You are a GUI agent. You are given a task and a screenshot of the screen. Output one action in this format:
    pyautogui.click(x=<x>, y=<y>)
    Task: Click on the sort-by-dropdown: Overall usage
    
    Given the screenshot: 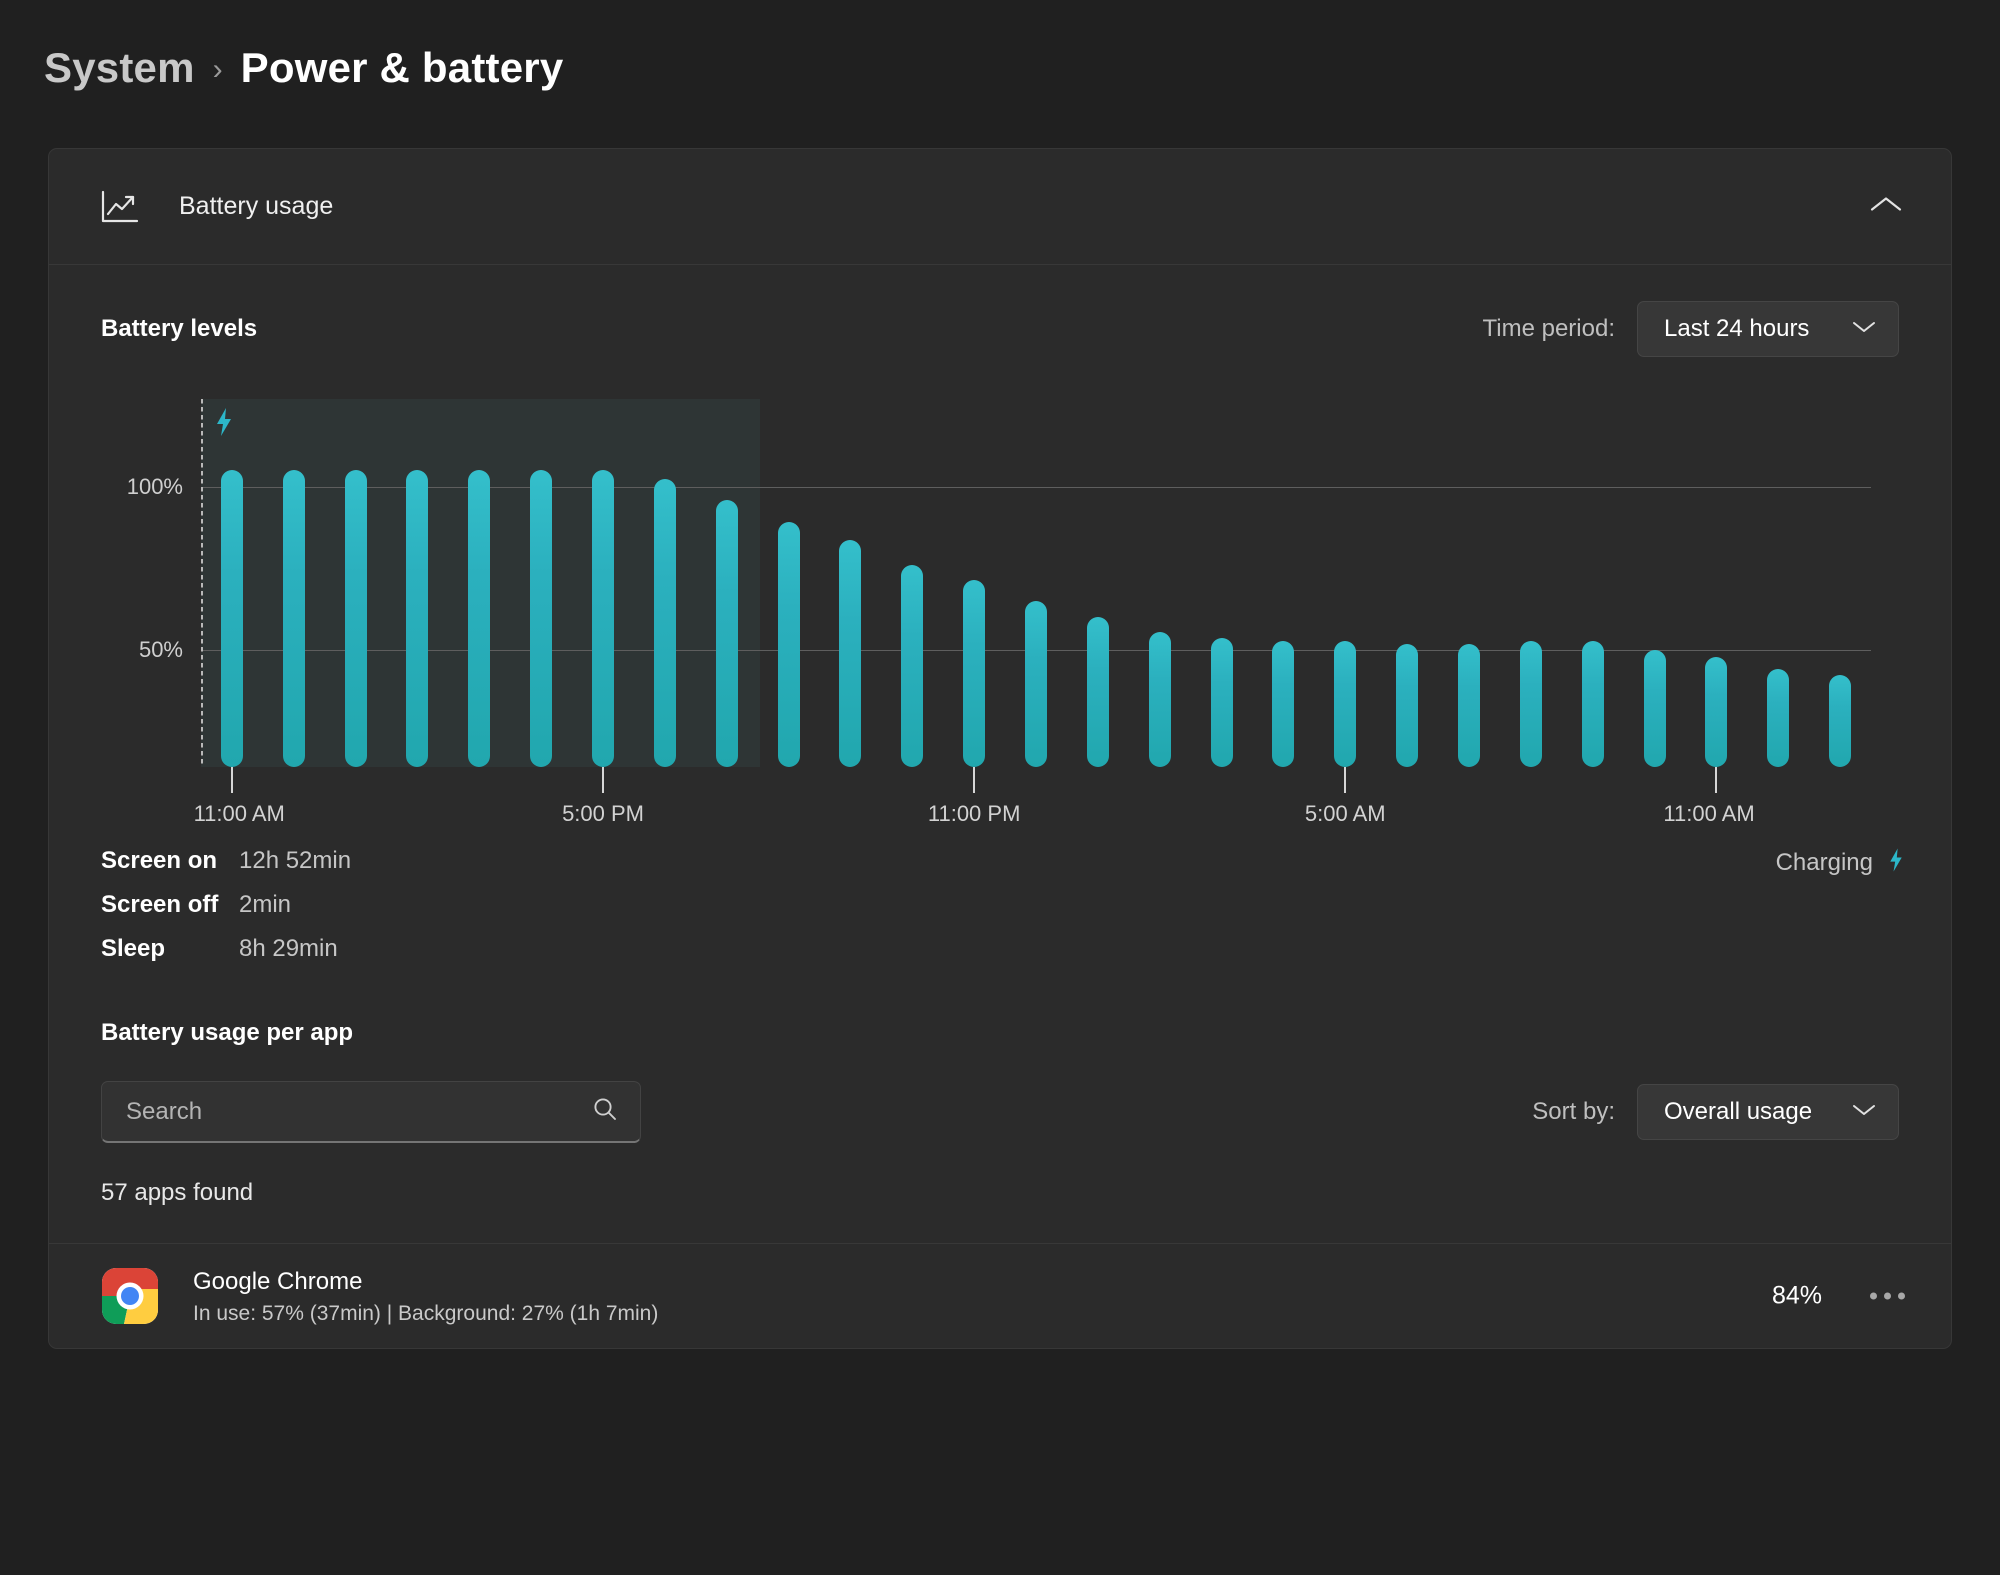 What is the action you would take?
    pyautogui.click(x=1768, y=1112)
    